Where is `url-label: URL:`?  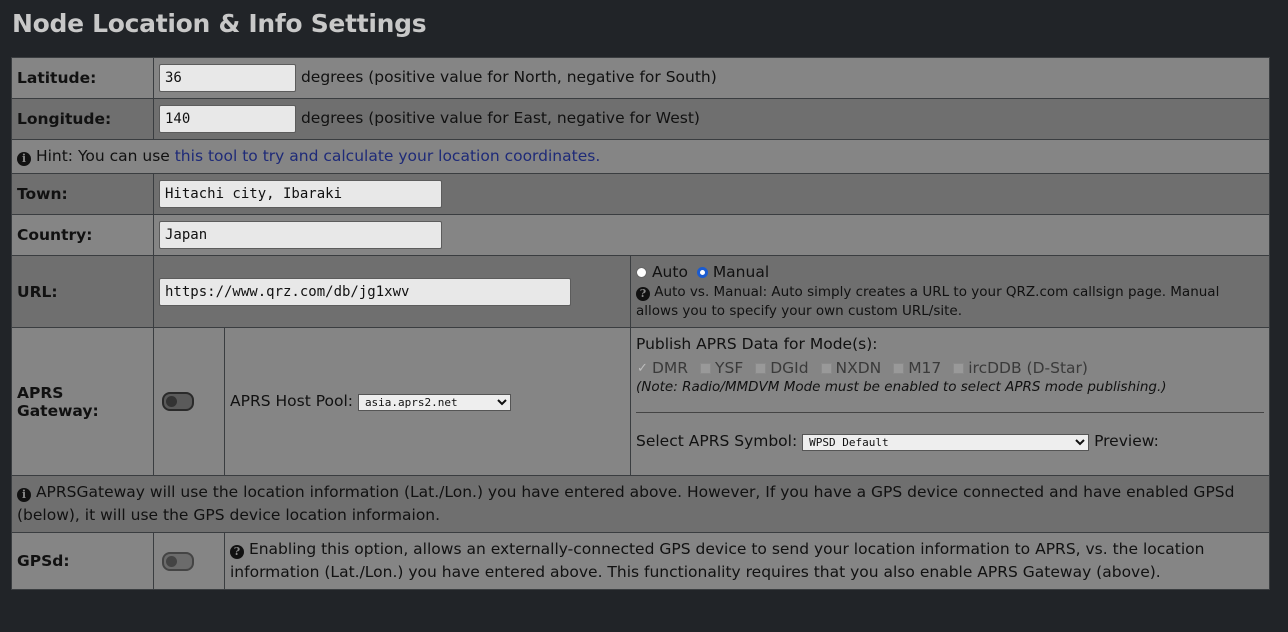
url-label: URL: is located at coordinates (82, 291).